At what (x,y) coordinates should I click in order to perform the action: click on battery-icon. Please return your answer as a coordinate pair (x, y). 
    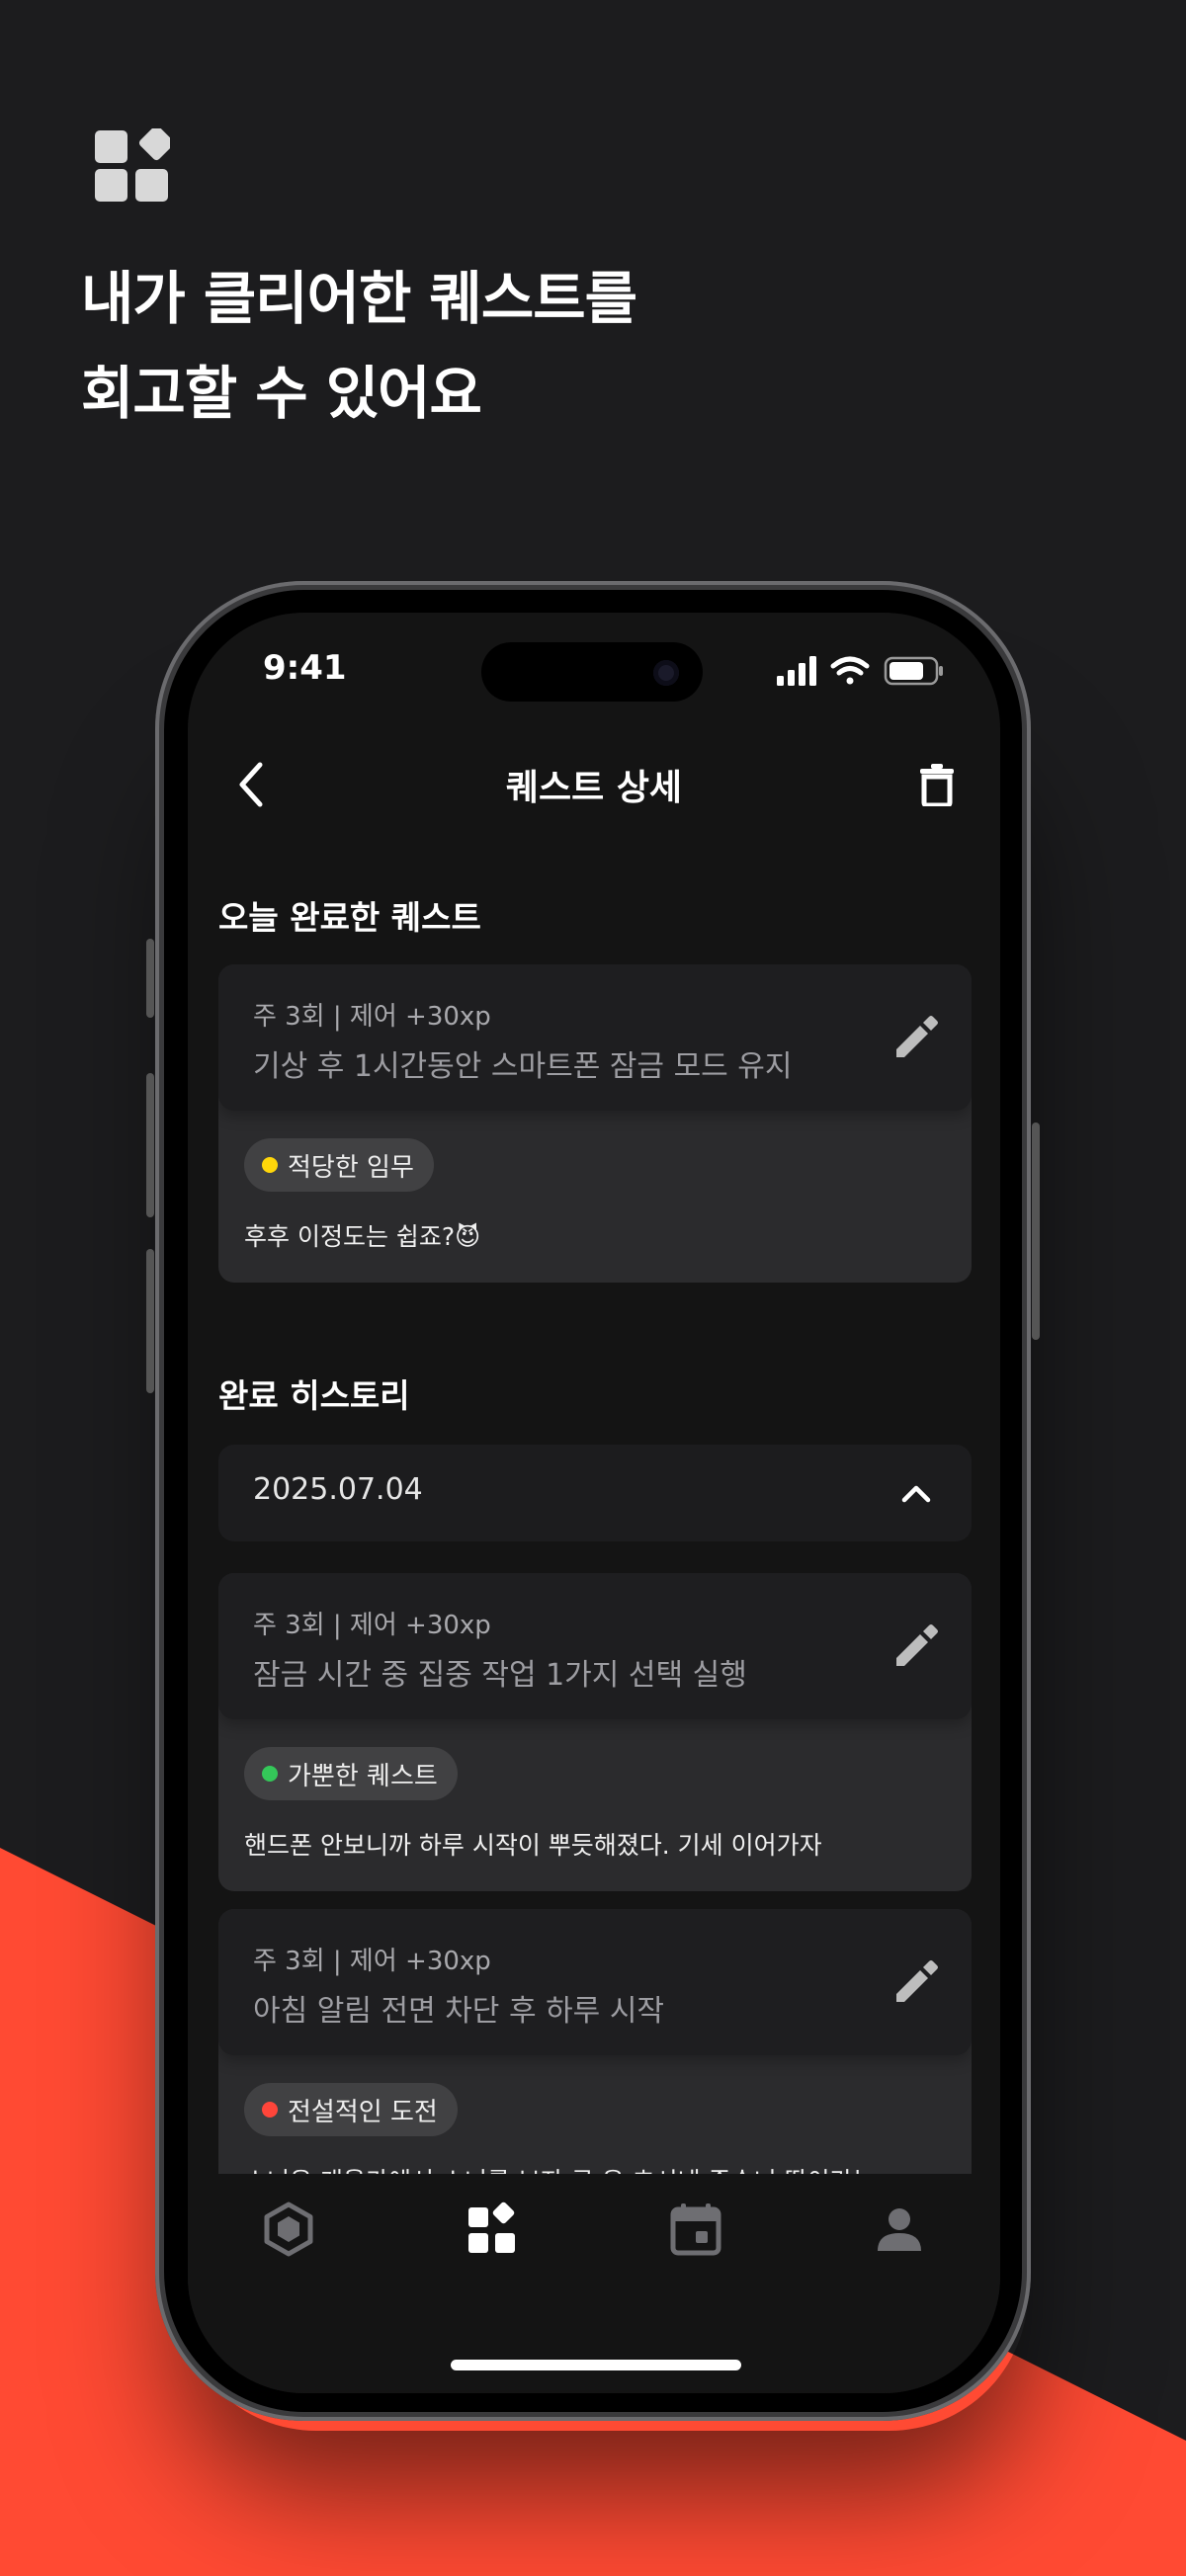
    Looking at the image, I should click on (913, 671).